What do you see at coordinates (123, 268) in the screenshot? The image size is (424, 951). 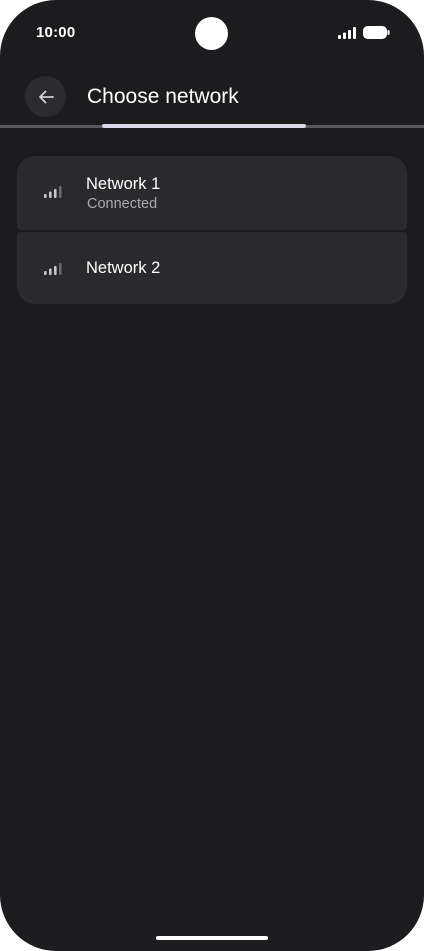 I see `network-name: Network 2` at bounding box center [123, 268].